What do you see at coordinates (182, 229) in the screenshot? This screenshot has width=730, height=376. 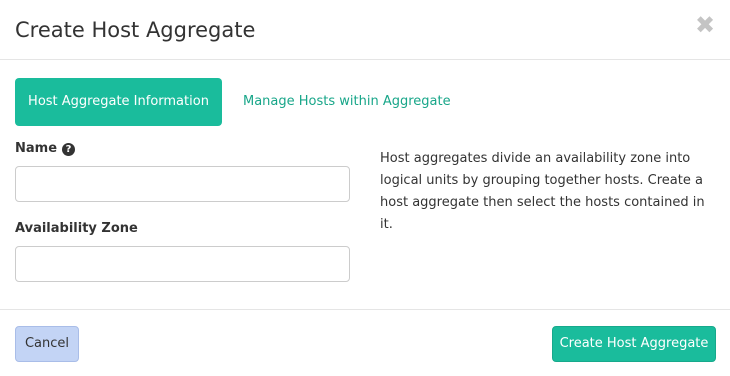 I see `availability-zone-label: Availability Zone` at bounding box center [182, 229].